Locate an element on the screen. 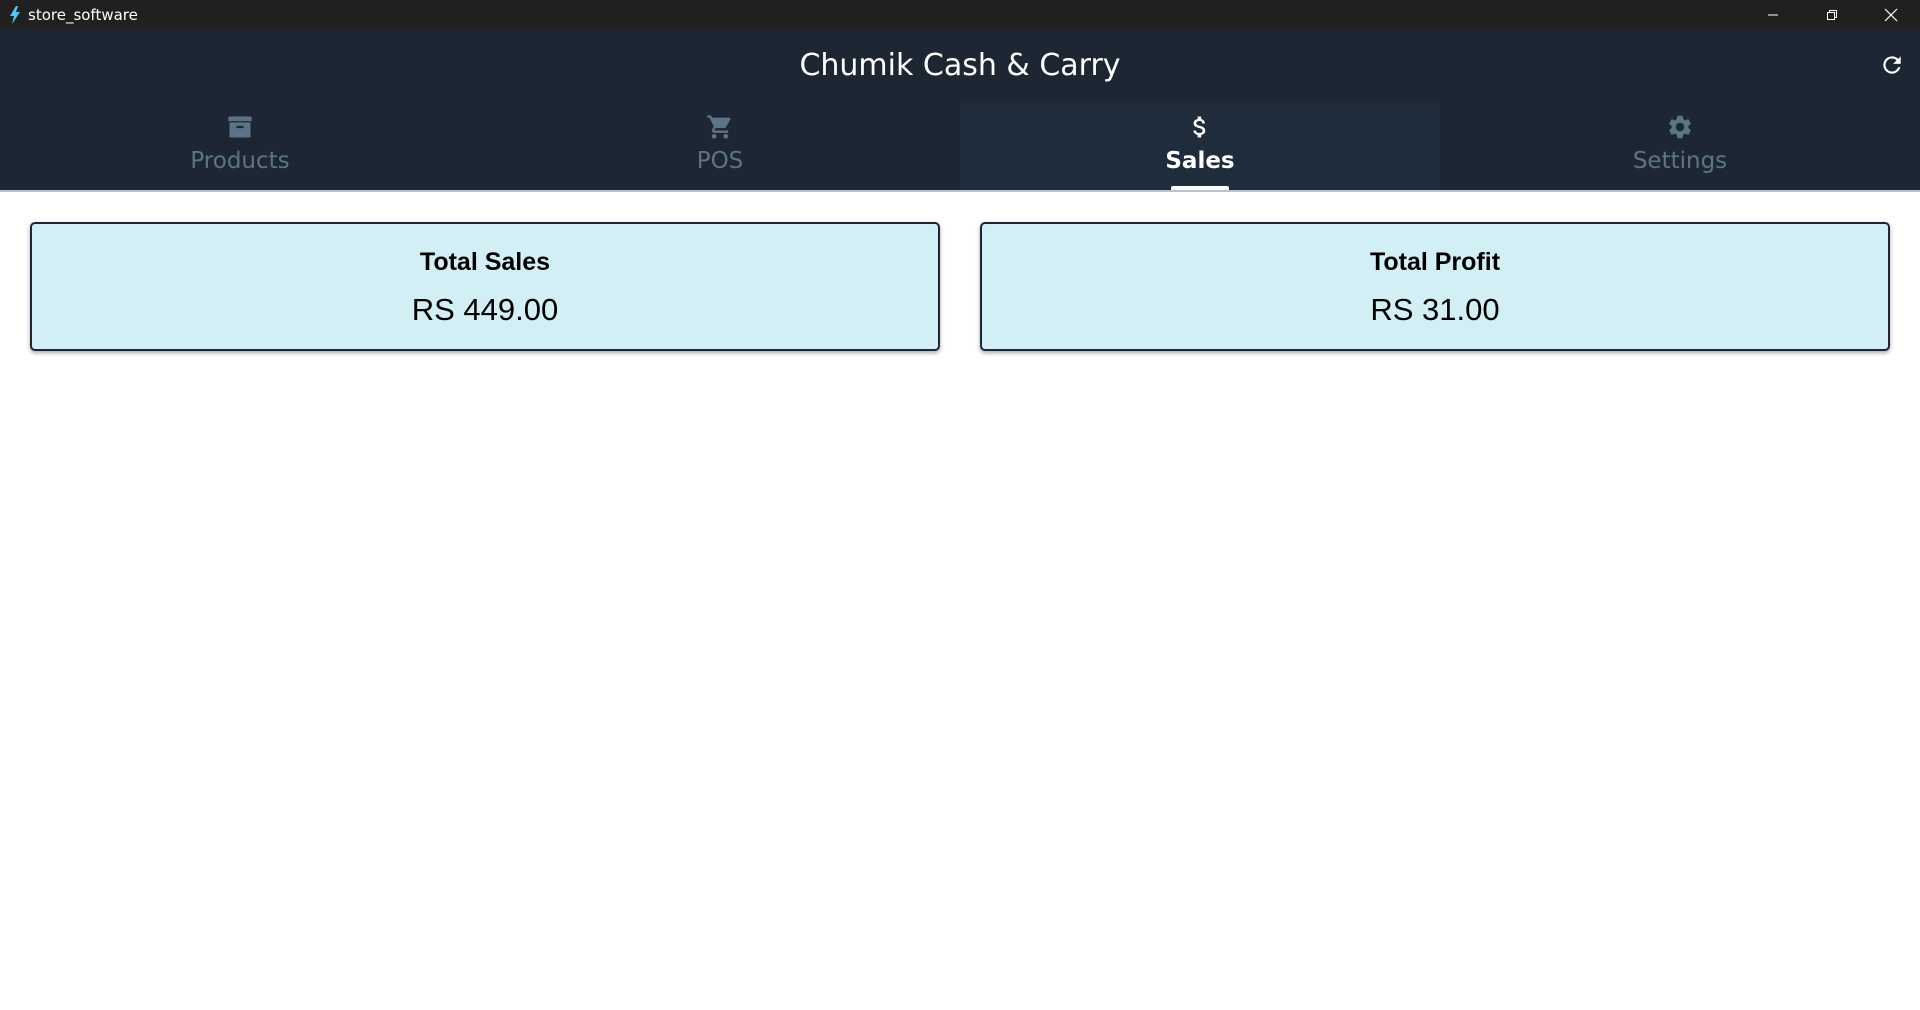 The height and width of the screenshot is (1010, 1920). tab-bar: Products POS Sales Settings is located at coordinates (960, 146).